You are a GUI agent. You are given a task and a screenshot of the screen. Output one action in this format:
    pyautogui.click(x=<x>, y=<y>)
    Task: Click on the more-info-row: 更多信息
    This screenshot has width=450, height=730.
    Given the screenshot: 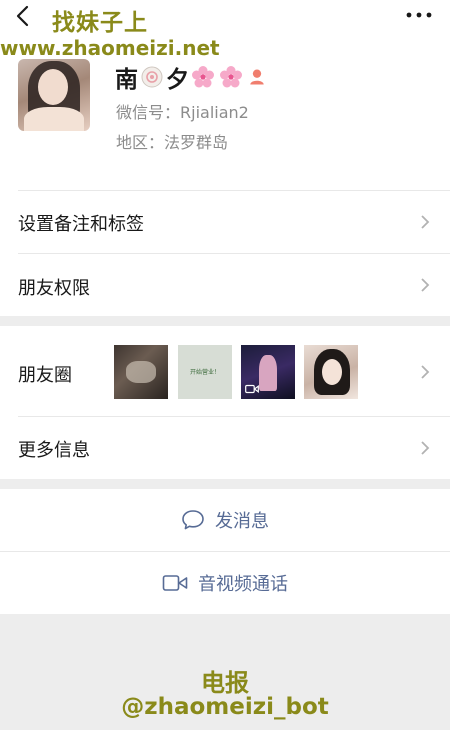 What is the action you would take?
    pyautogui.click(x=225, y=448)
    